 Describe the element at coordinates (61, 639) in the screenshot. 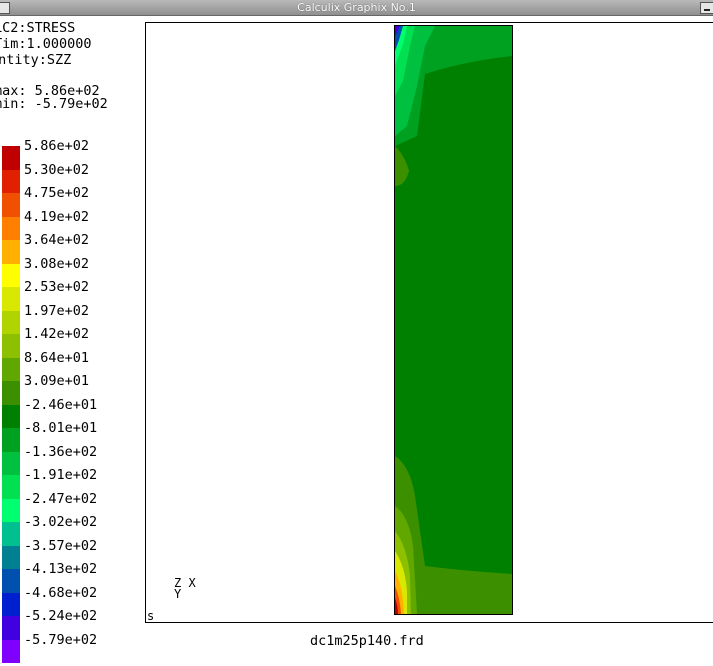

I see `legend-label: -5.79e+02` at that location.